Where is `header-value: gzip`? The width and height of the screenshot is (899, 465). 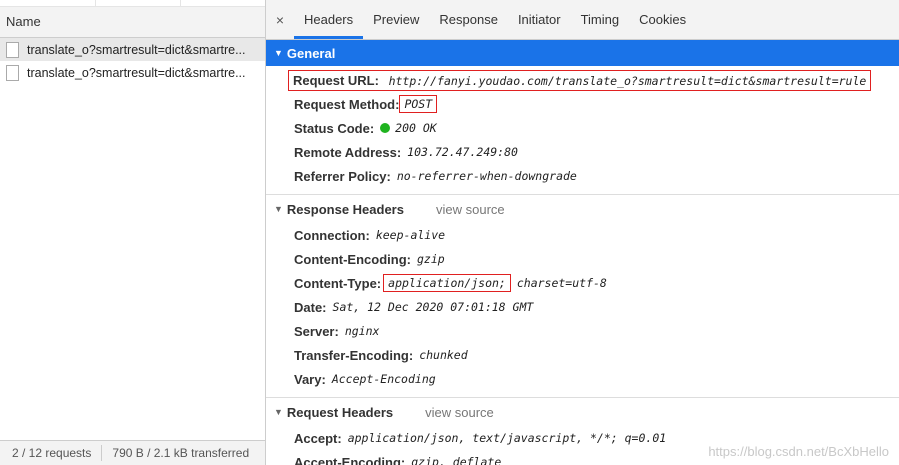
header-value: gzip is located at coordinates (430, 259).